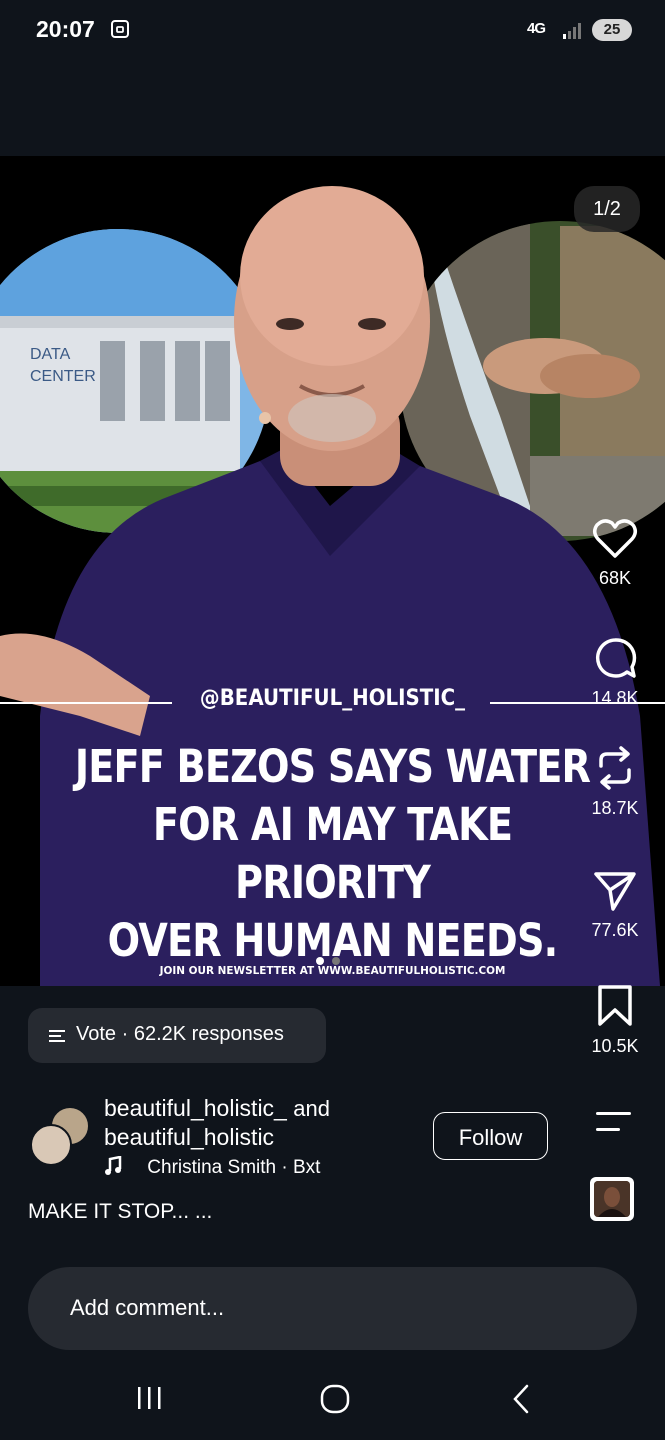 The height and width of the screenshot is (1440, 665). What do you see at coordinates (113, 1165) in the screenshot?
I see `music-note-icon` at bounding box center [113, 1165].